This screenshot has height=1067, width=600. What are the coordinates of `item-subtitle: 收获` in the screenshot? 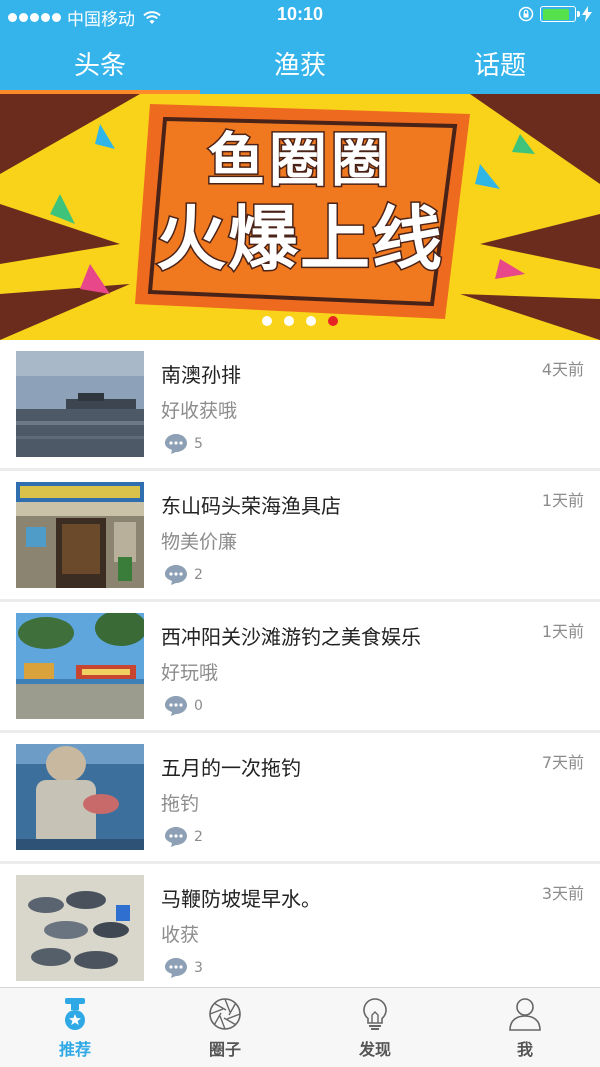 It's located at (180, 935).